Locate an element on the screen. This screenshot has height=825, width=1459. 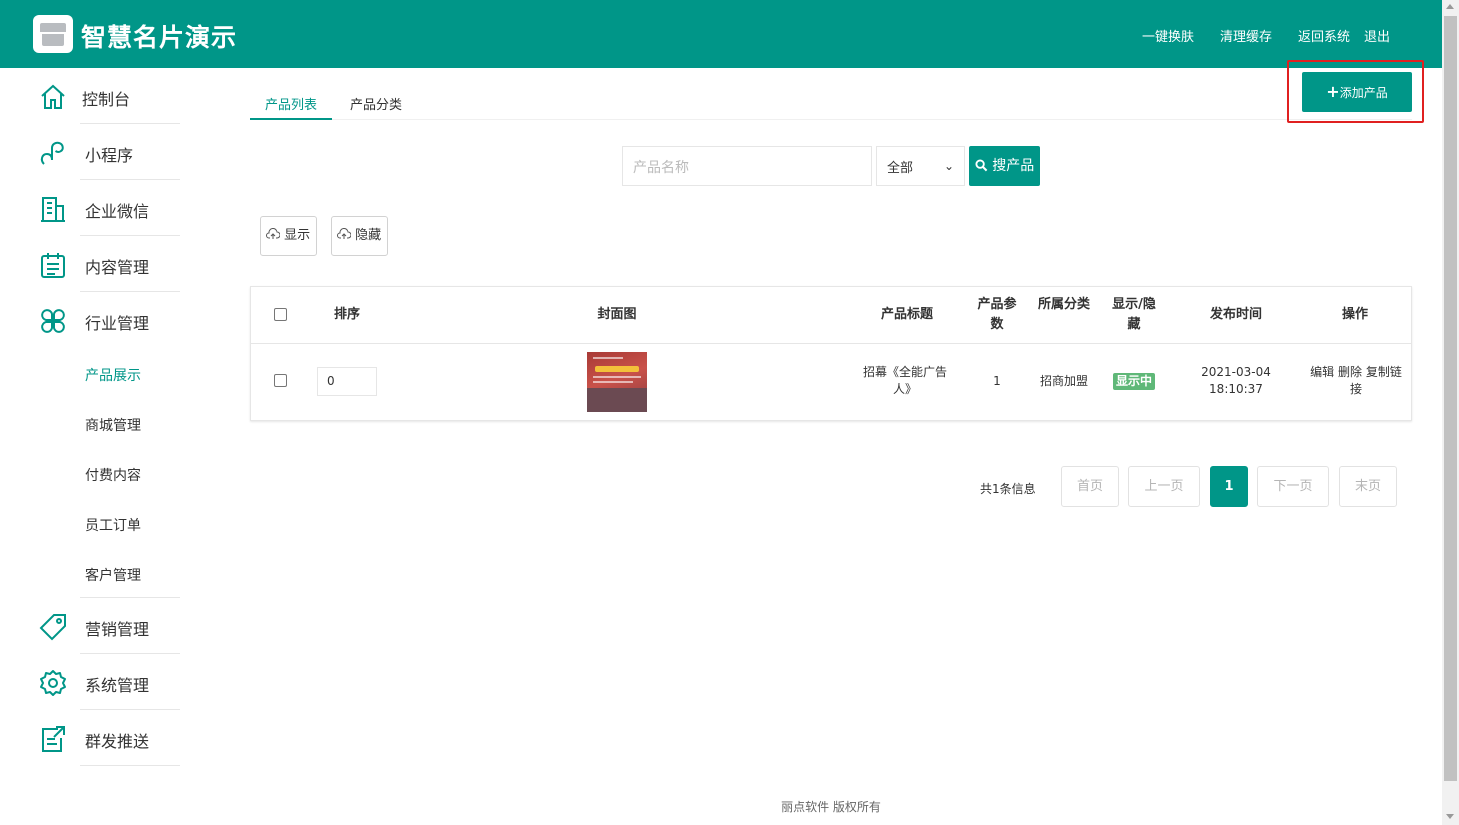
cover-image is located at coordinates (617, 382).